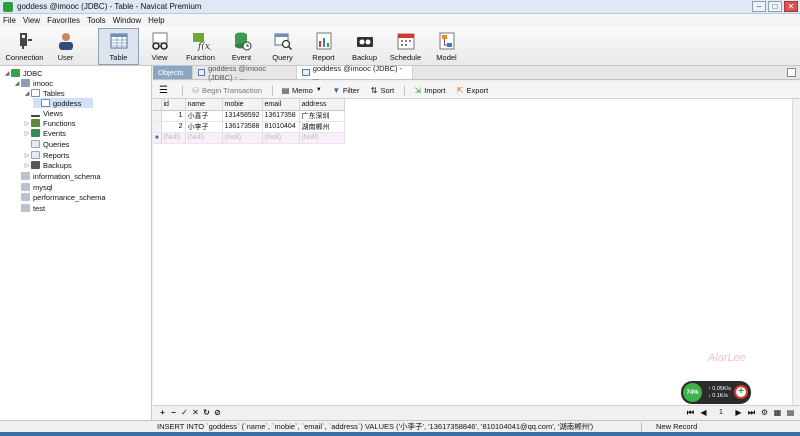  I want to click on tree-item-views: Views, so click(43, 113).